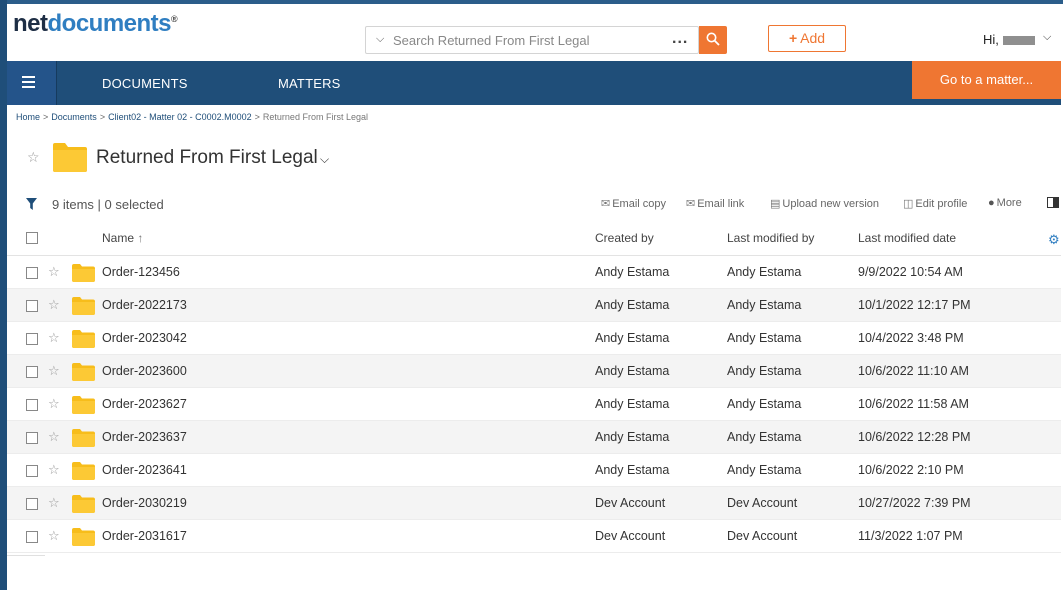 This screenshot has width=1063, height=590. I want to click on add-button: + Add, so click(807, 38).